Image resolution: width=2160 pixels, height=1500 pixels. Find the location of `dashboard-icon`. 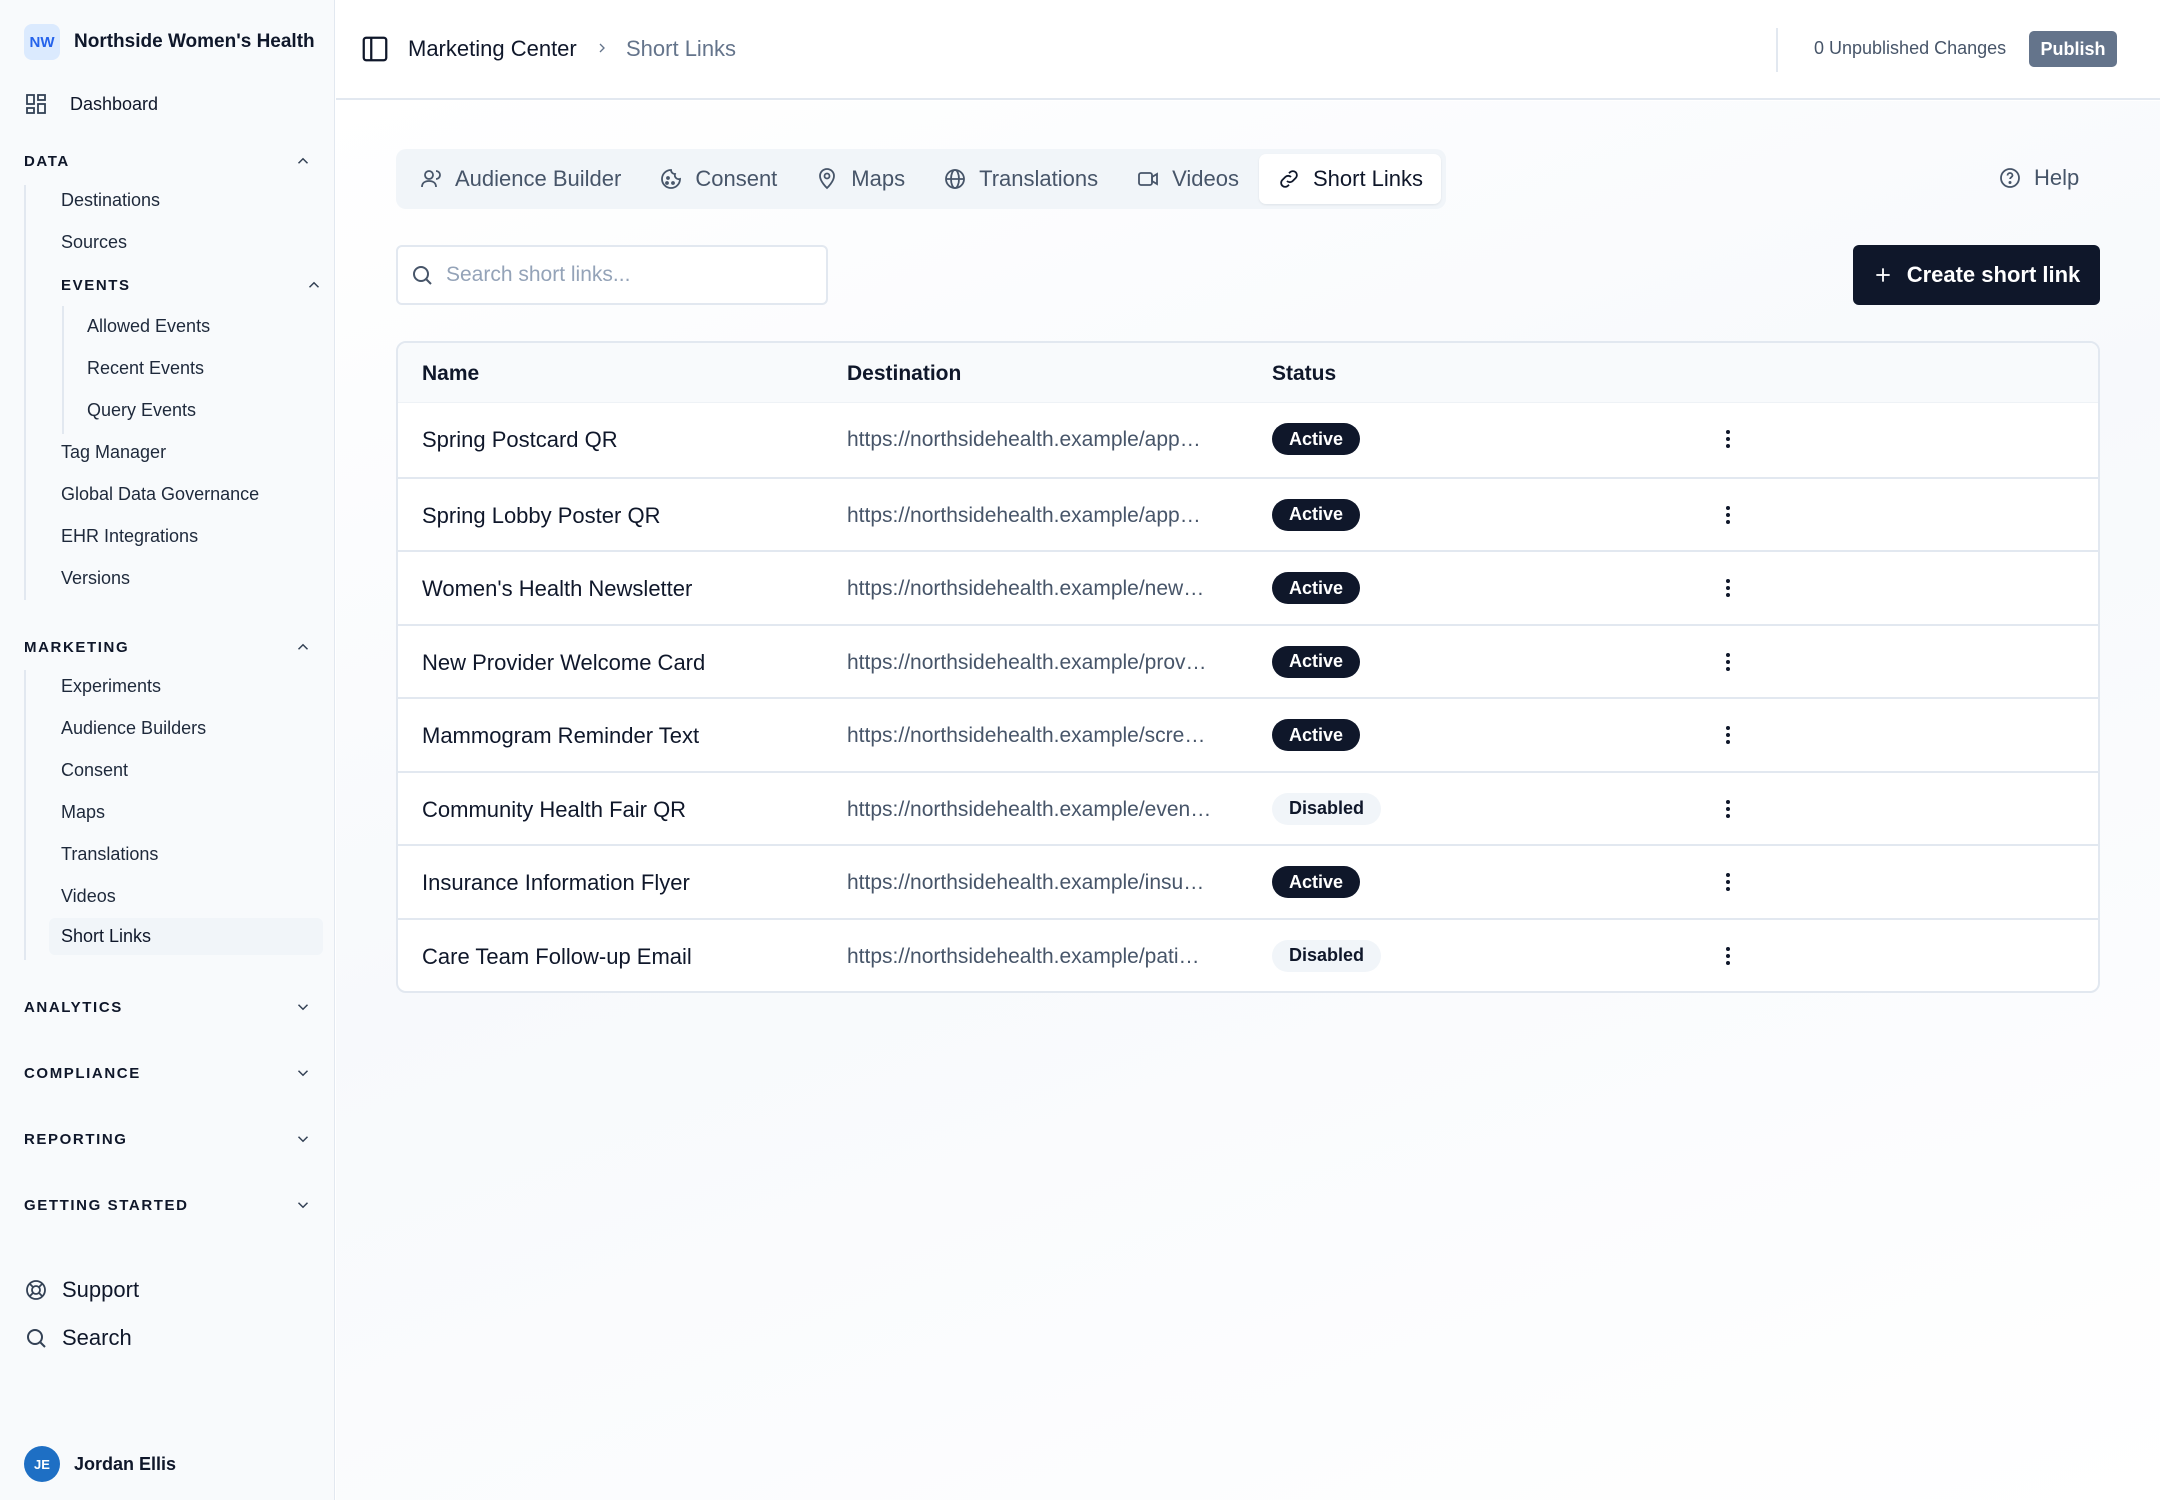

dashboard-icon is located at coordinates (36, 104).